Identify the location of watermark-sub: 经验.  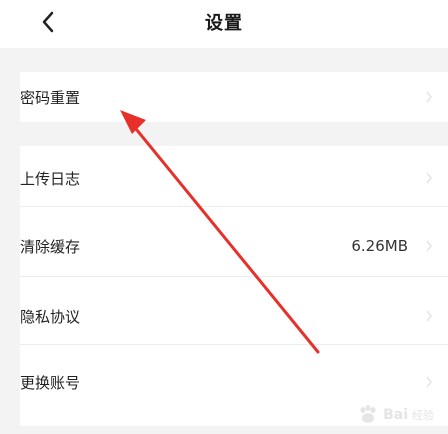
(423, 415).